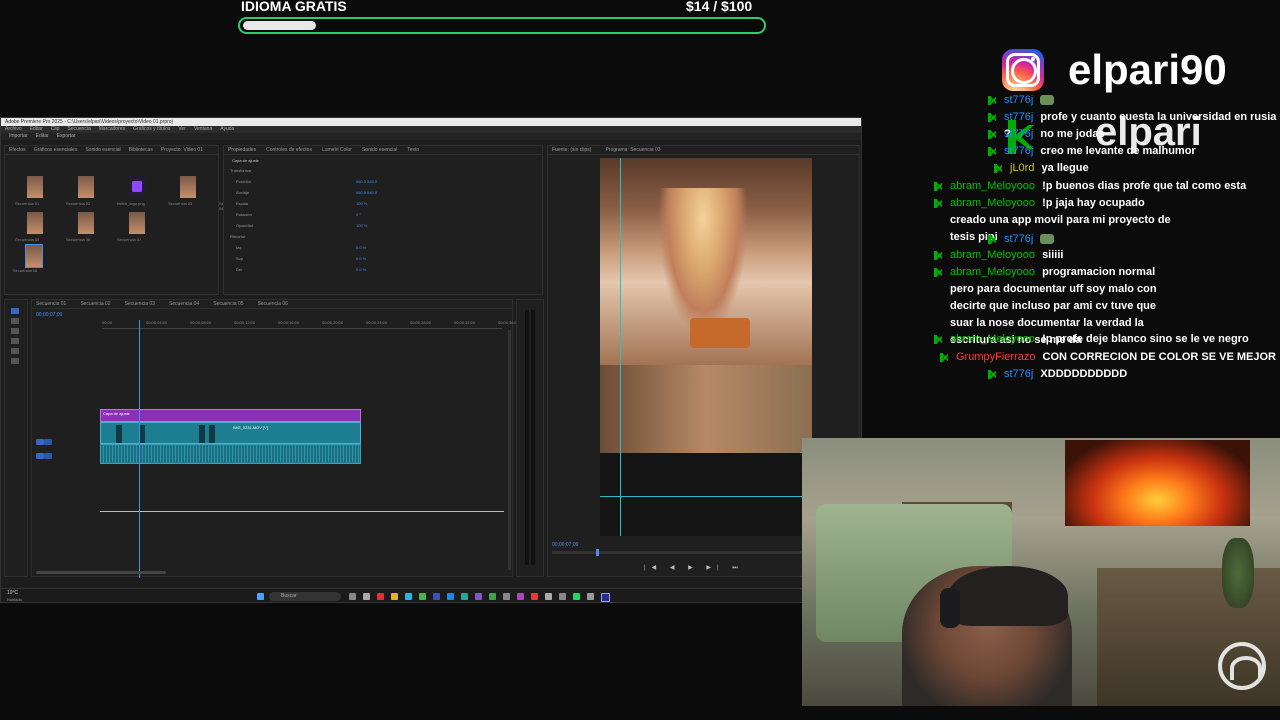 The image size is (1280, 720). Describe the element at coordinates (242, 150) in the screenshot. I see `properties-tab: Propiedades` at that location.